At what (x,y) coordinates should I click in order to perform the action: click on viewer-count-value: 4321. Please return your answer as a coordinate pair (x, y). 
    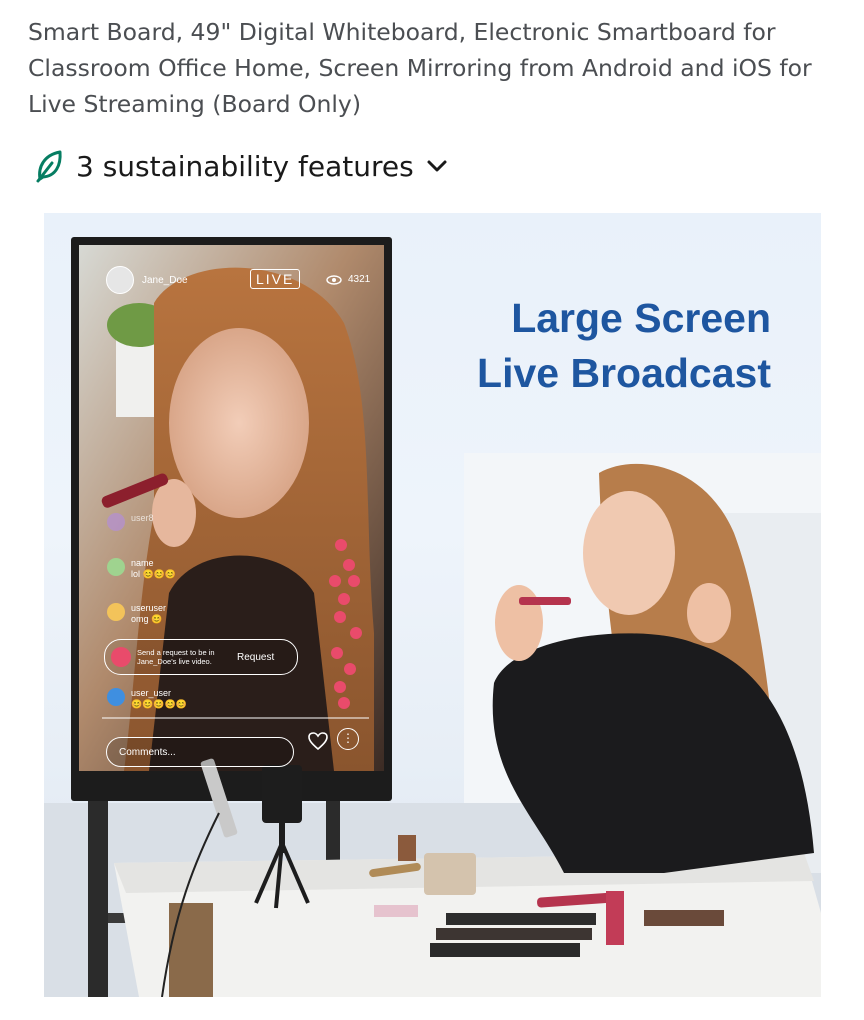
    Looking at the image, I should click on (359, 279).